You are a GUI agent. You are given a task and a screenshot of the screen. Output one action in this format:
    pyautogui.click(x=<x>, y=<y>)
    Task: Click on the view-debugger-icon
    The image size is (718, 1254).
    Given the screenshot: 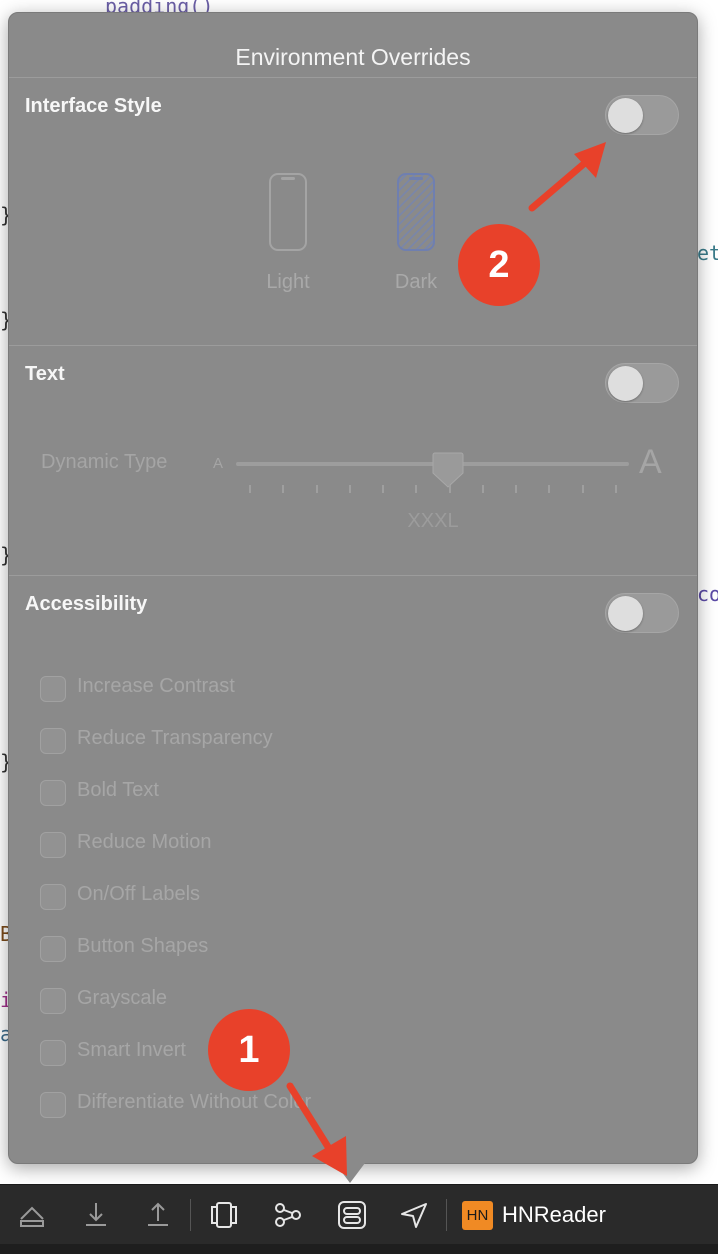 What is the action you would take?
    pyautogui.click(x=224, y=1215)
    